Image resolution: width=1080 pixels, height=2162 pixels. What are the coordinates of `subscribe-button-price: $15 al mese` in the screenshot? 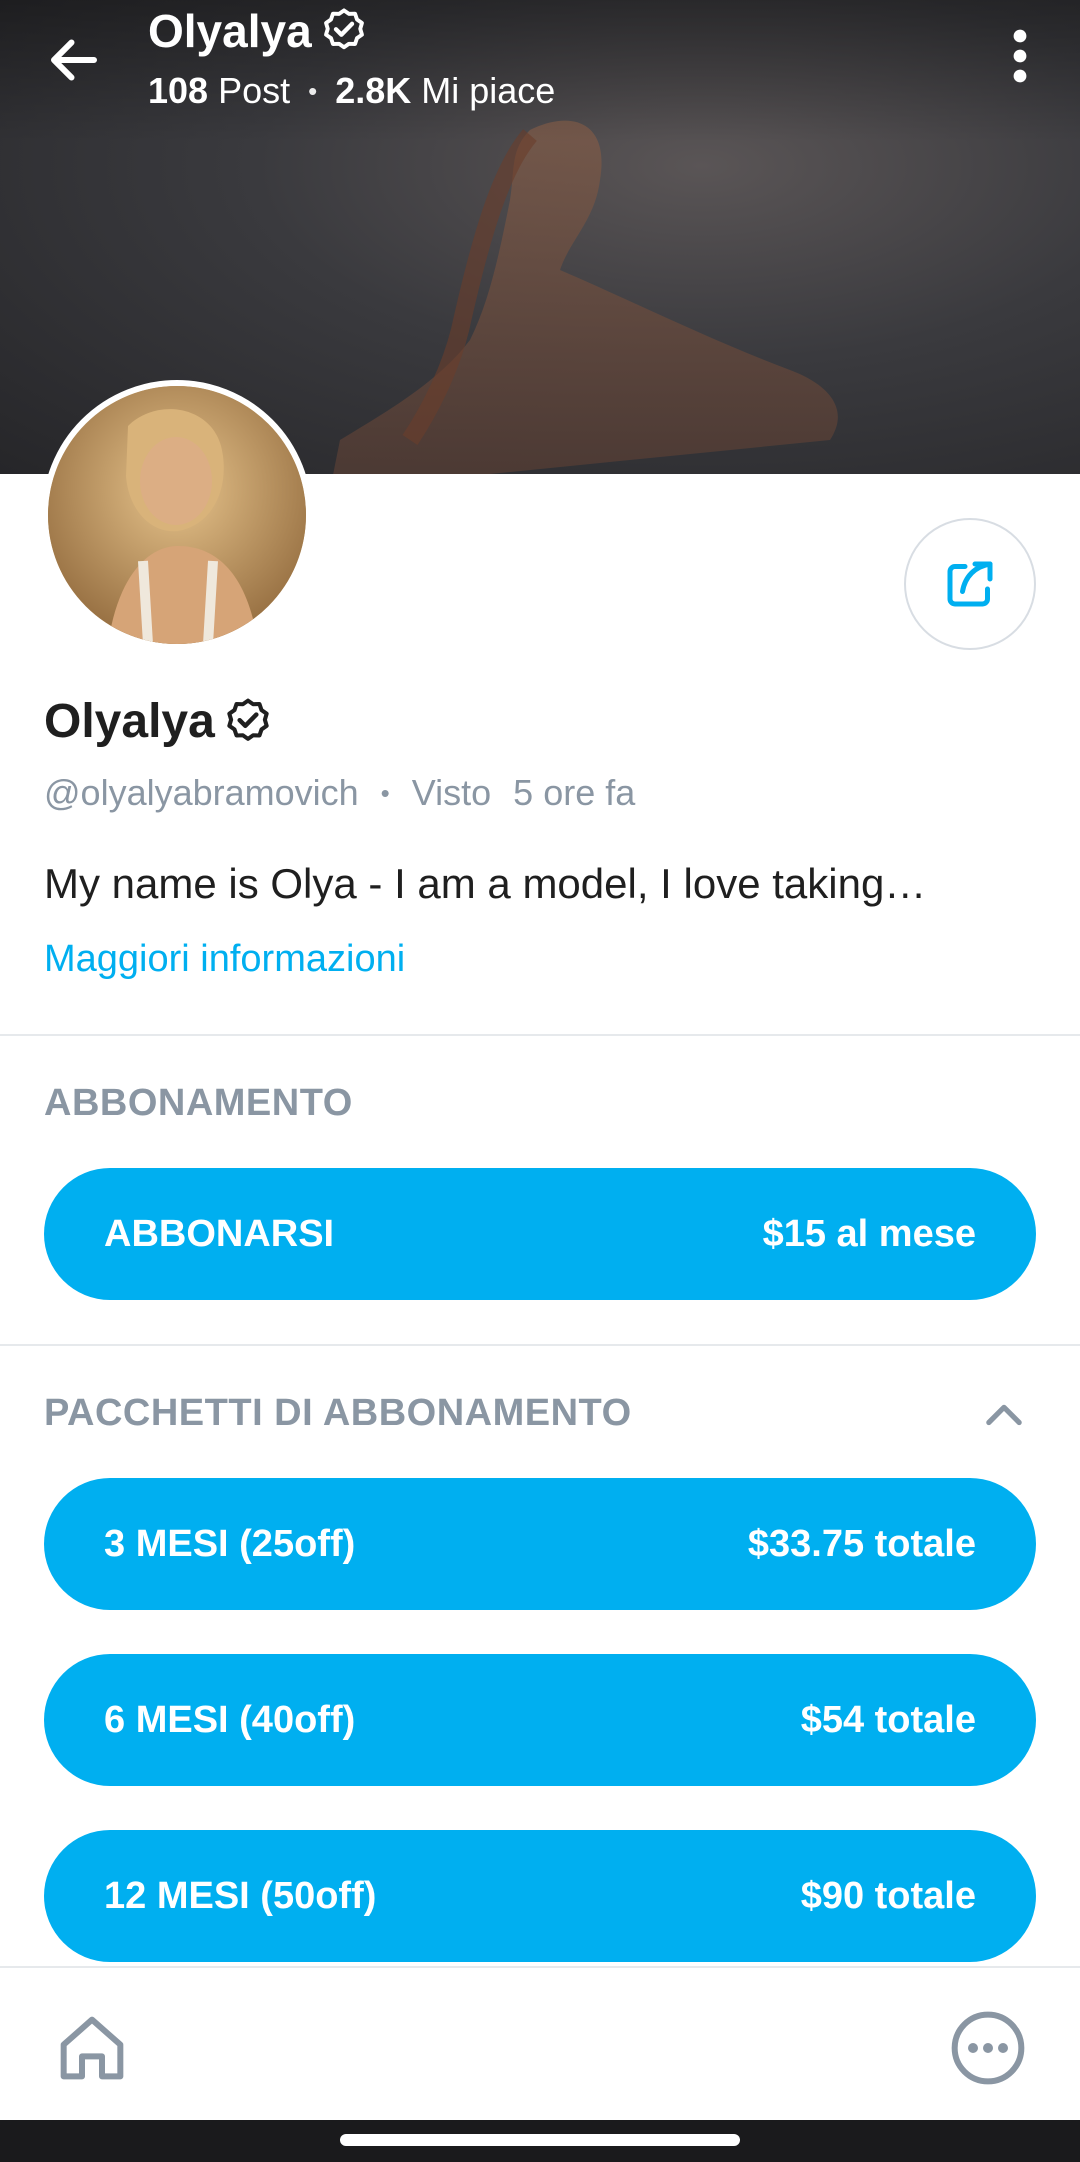 It's located at (869, 1233).